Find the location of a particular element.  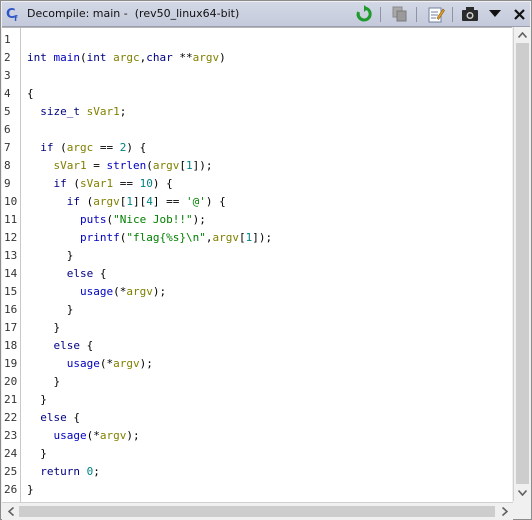

code-line: 22 else { is located at coordinates (257, 418).